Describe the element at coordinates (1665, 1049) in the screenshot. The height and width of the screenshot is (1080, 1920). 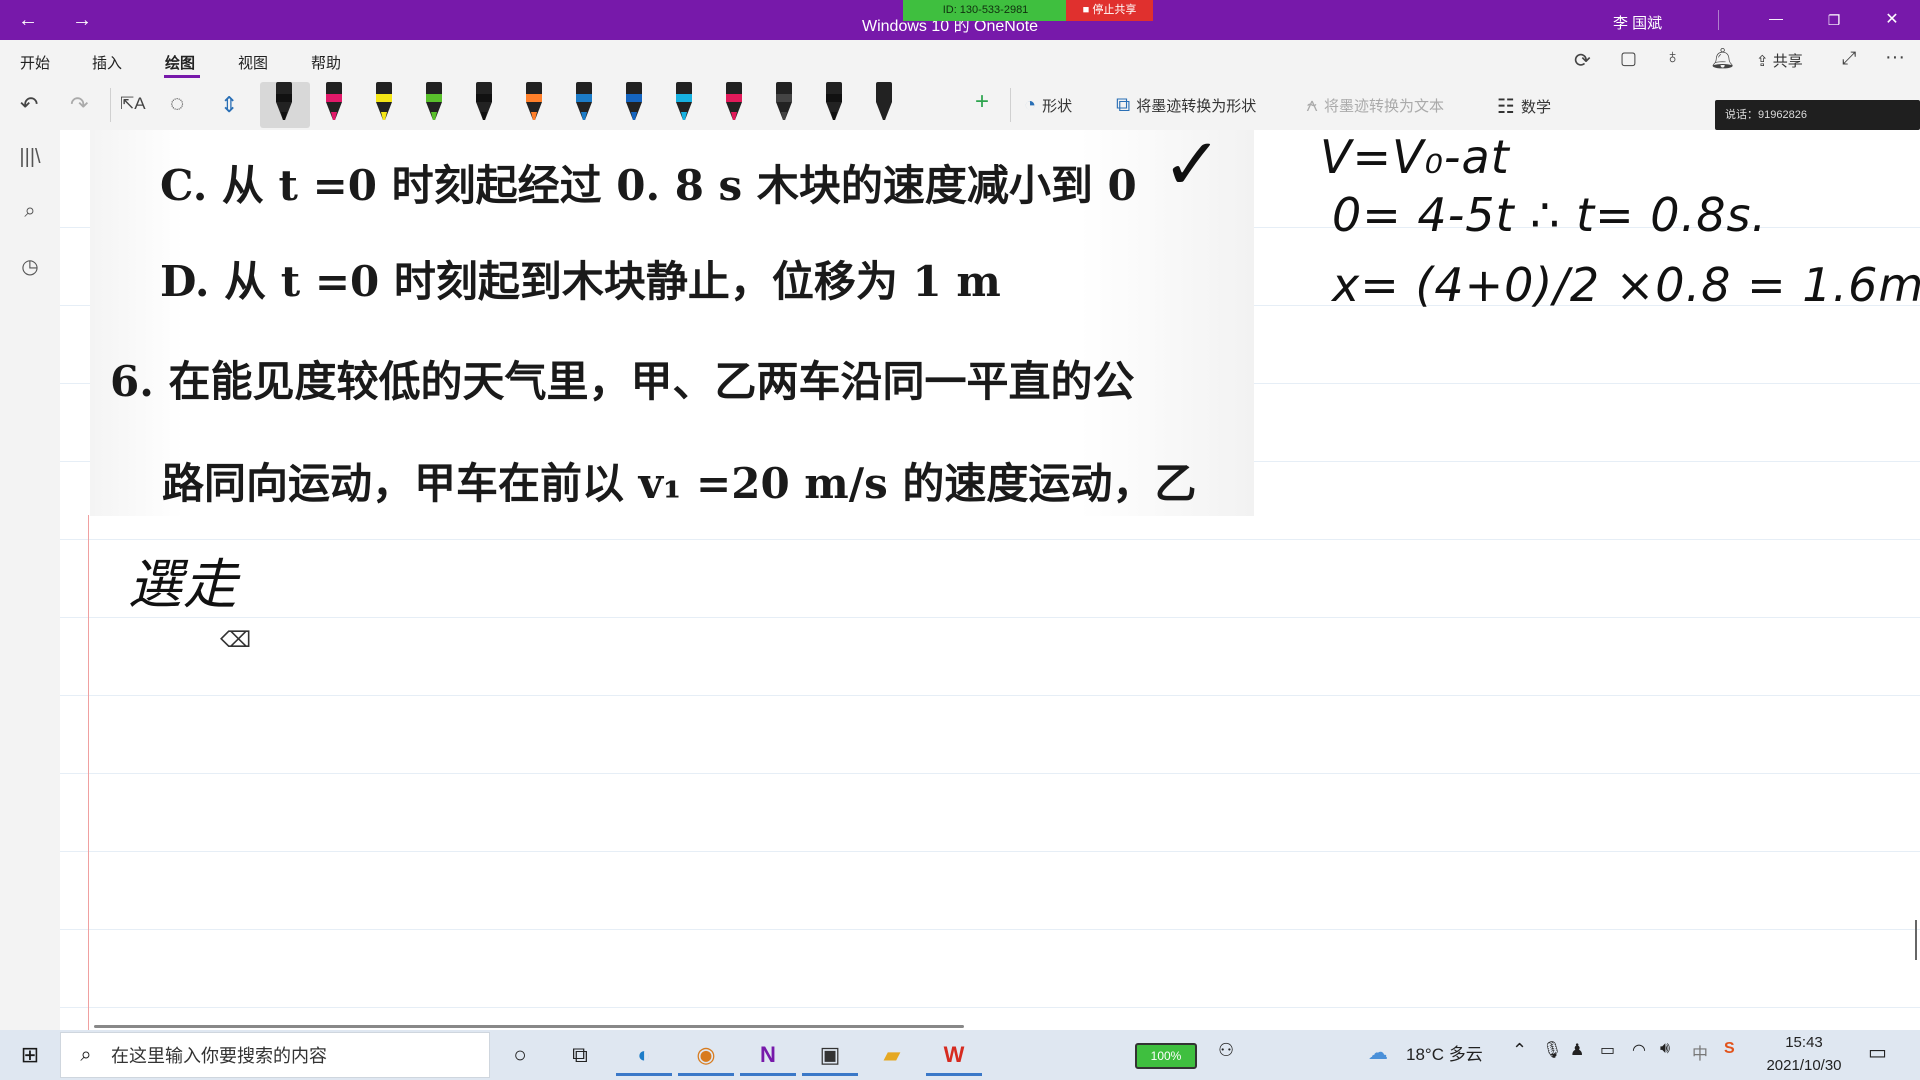
I see `volume-icon: 🔊︎` at that location.